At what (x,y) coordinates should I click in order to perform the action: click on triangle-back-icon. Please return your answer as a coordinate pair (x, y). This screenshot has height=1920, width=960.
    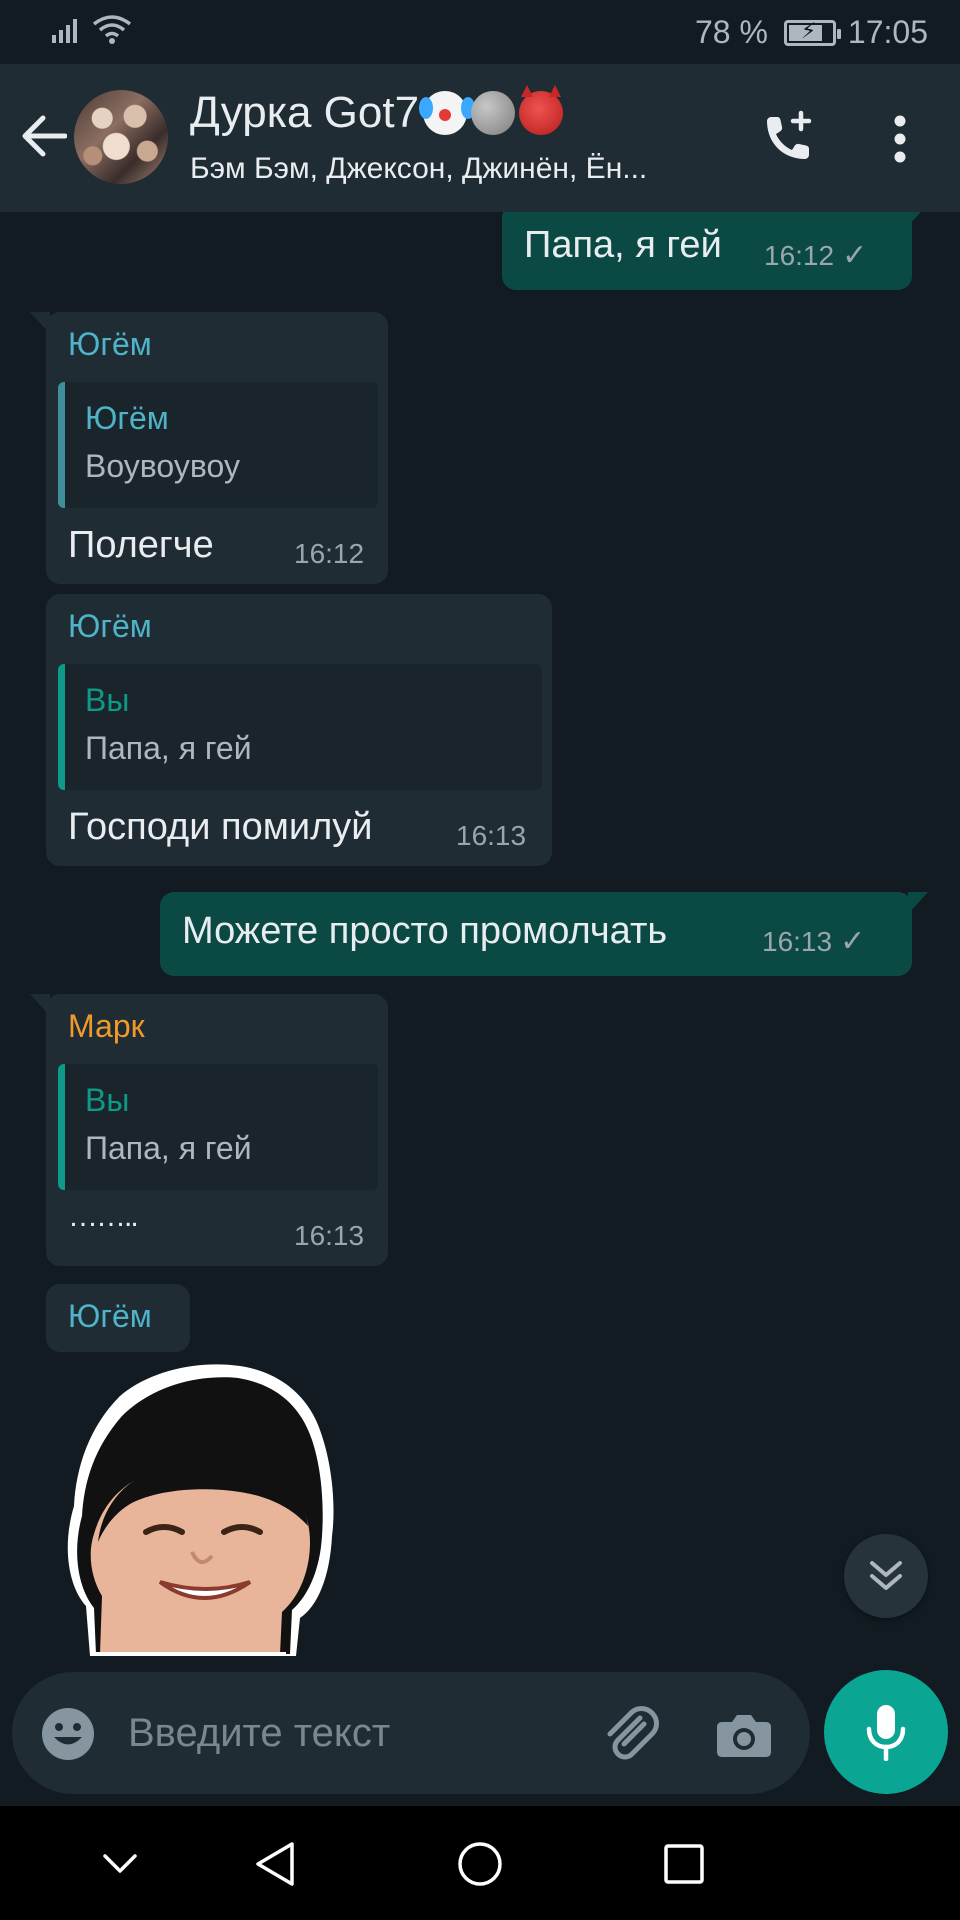
    Looking at the image, I should click on (275, 1864).